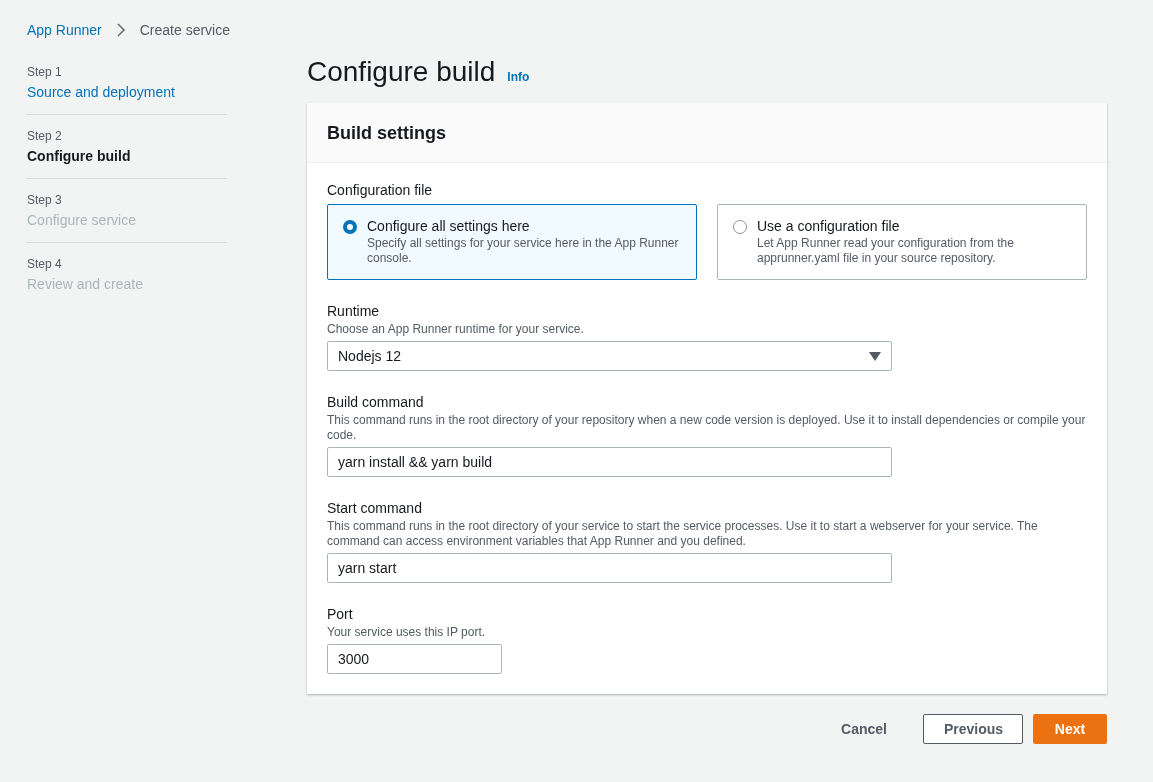 The width and height of the screenshot is (1153, 782). I want to click on chevron-icon, so click(120, 30).